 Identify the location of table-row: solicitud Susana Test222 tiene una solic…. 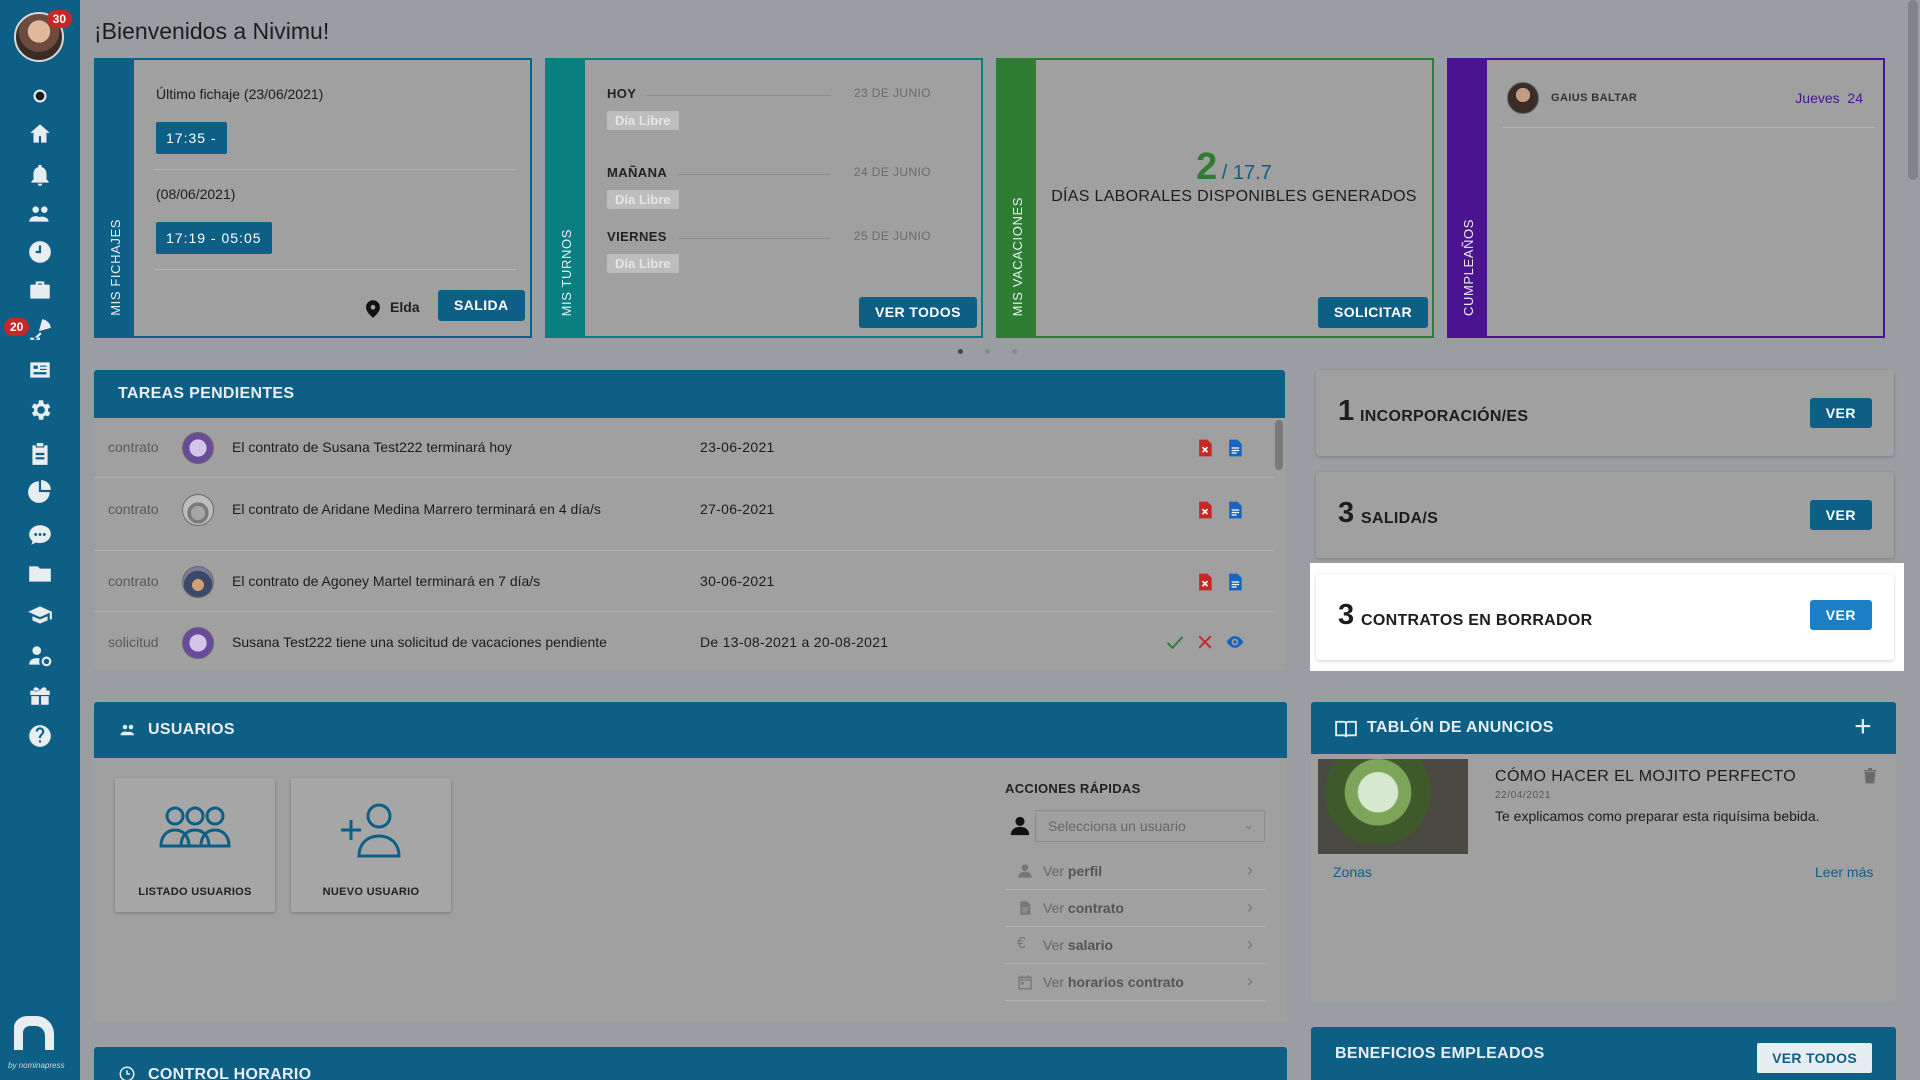
(683, 643).